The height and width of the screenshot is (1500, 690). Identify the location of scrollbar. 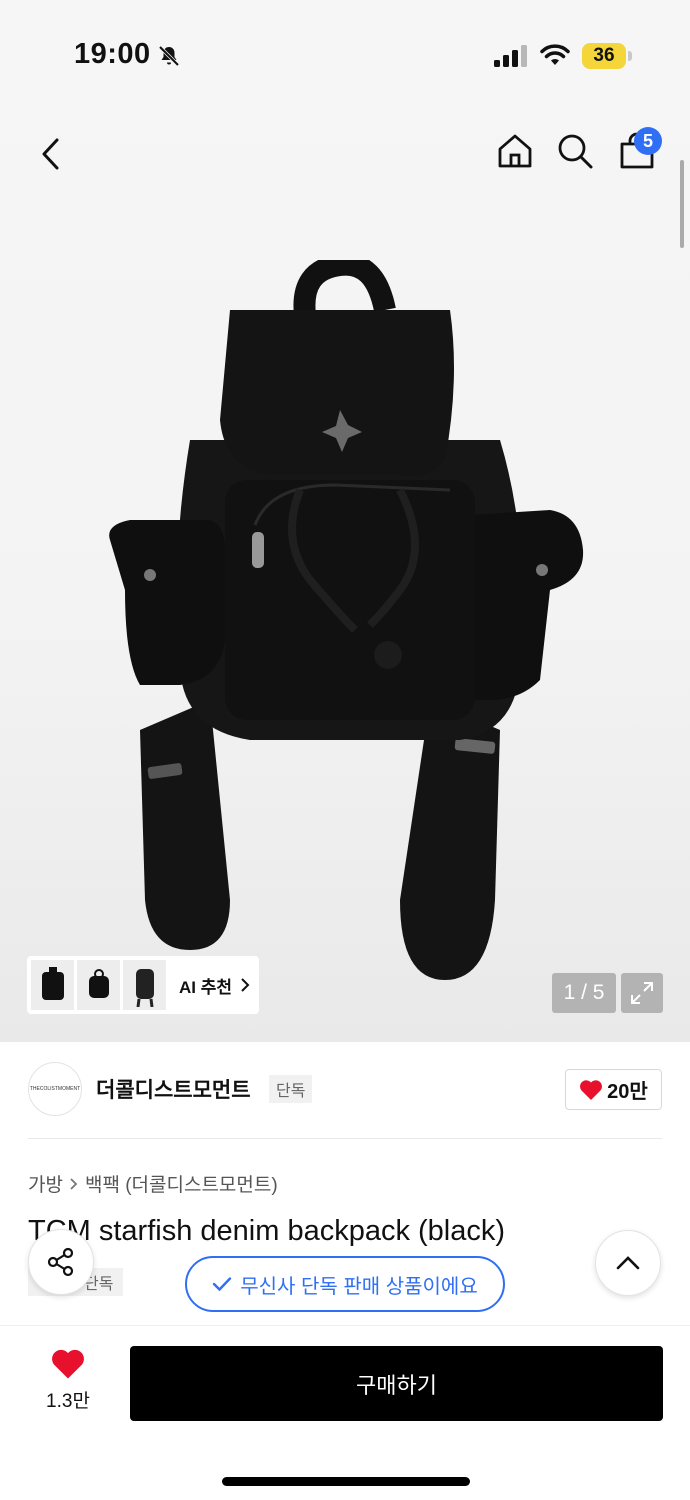
(682, 204).